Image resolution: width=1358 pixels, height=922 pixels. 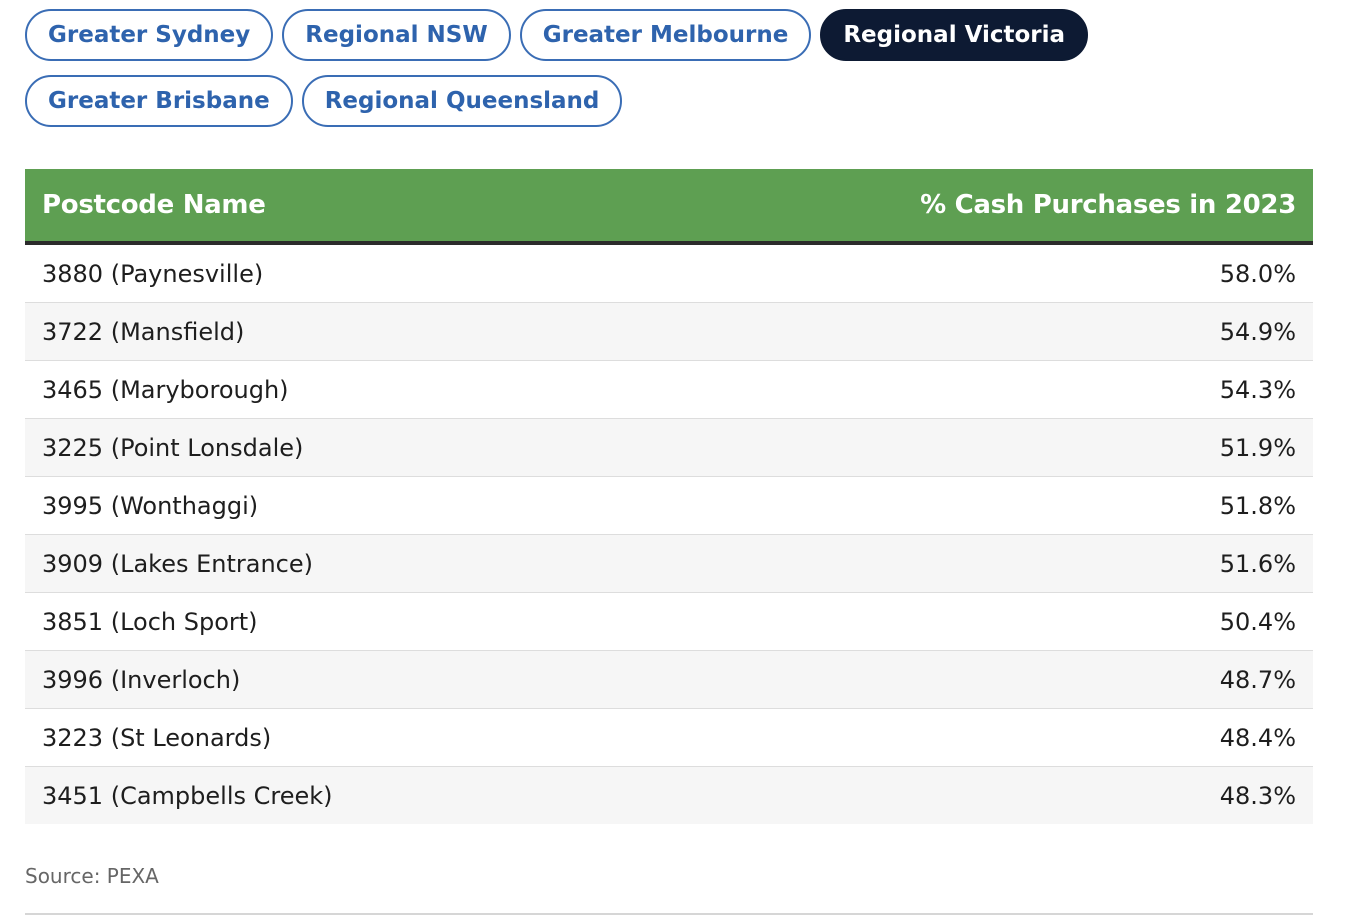 What do you see at coordinates (396, 35) in the screenshot?
I see `tab-regional-nsw: Regional NSW` at bounding box center [396, 35].